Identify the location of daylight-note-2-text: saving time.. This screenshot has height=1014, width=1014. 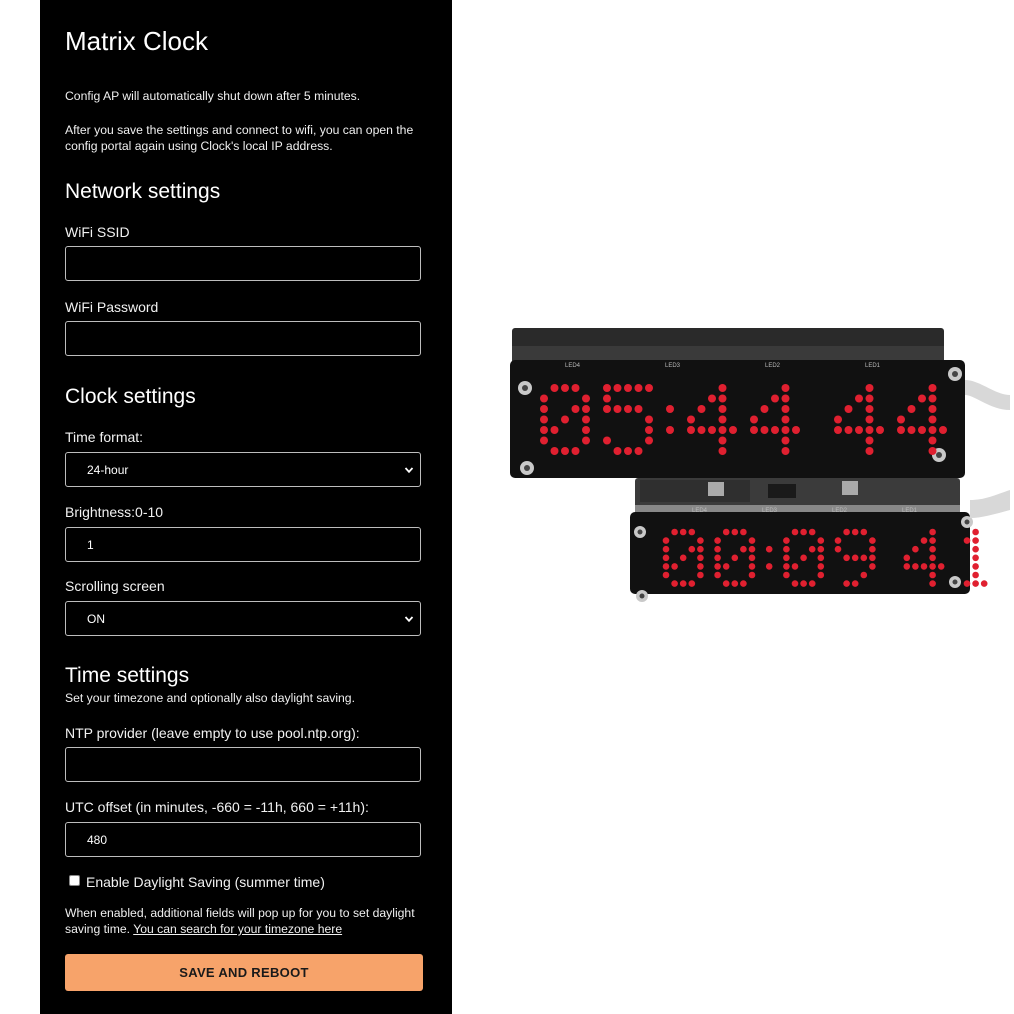
(99, 929).